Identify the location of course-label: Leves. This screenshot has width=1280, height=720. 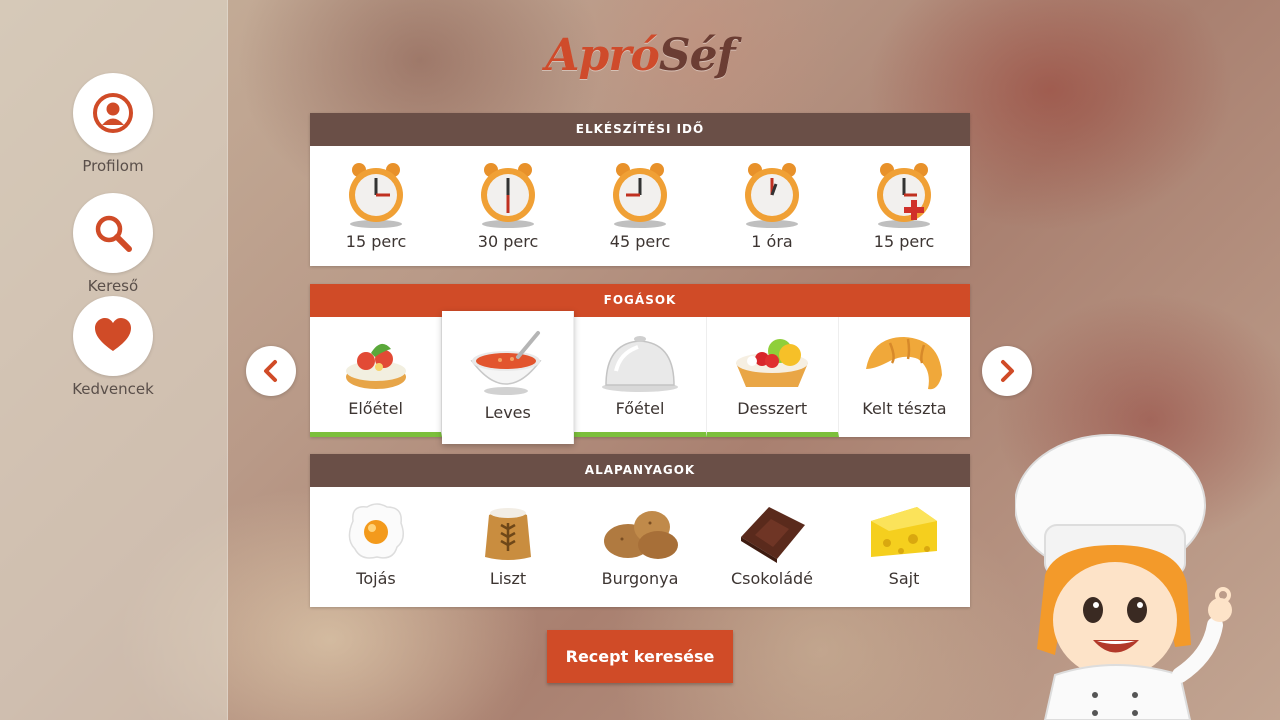
(507, 412).